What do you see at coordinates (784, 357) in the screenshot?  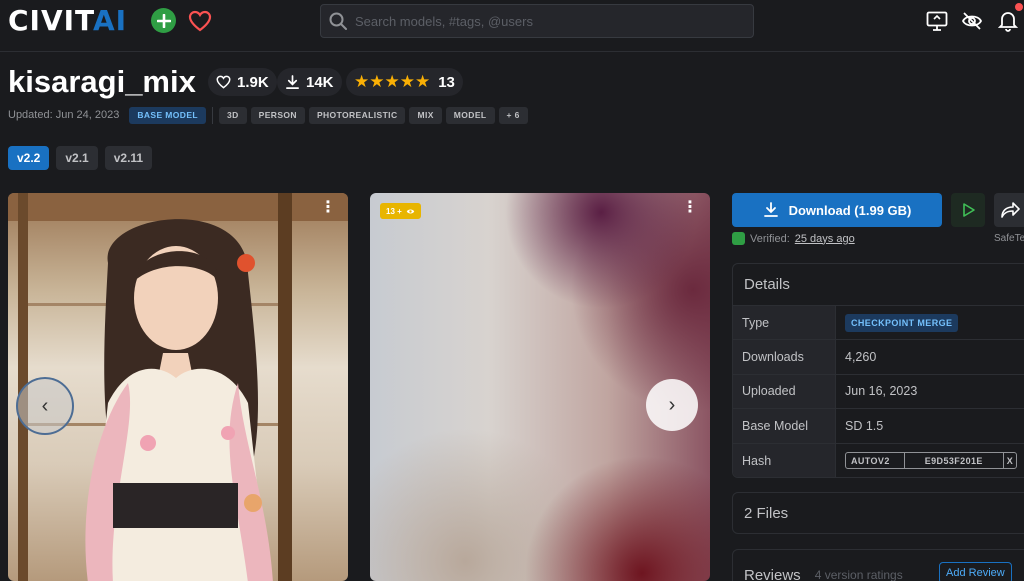 I see `details-label: Downloads` at bounding box center [784, 357].